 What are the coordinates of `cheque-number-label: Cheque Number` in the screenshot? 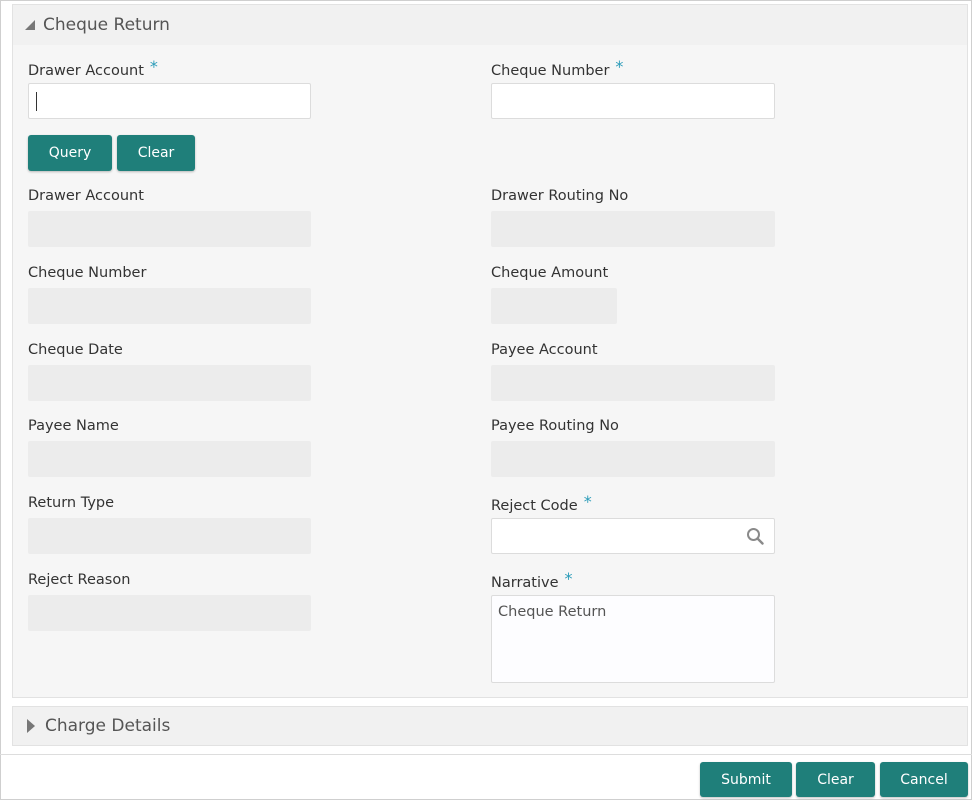 It's located at (87, 273).